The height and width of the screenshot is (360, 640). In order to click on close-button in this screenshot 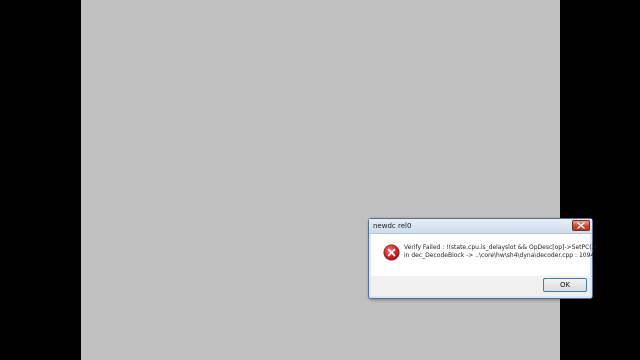, I will do `click(581, 225)`.